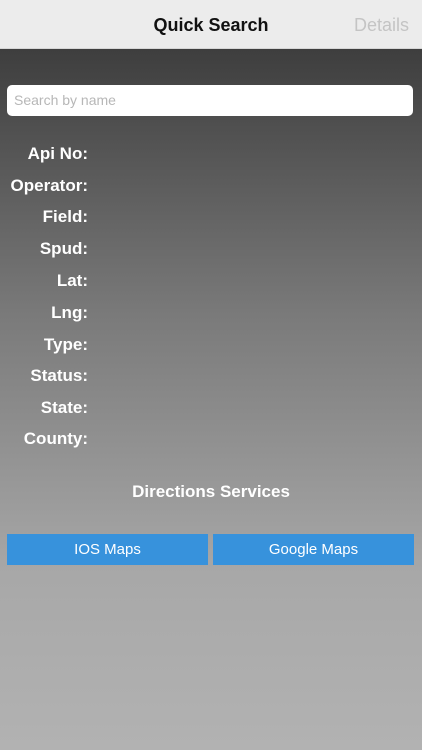 Image resolution: width=422 pixels, height=750 pixels. I want to click on api-no-label: Api No:, so click(57, 153).